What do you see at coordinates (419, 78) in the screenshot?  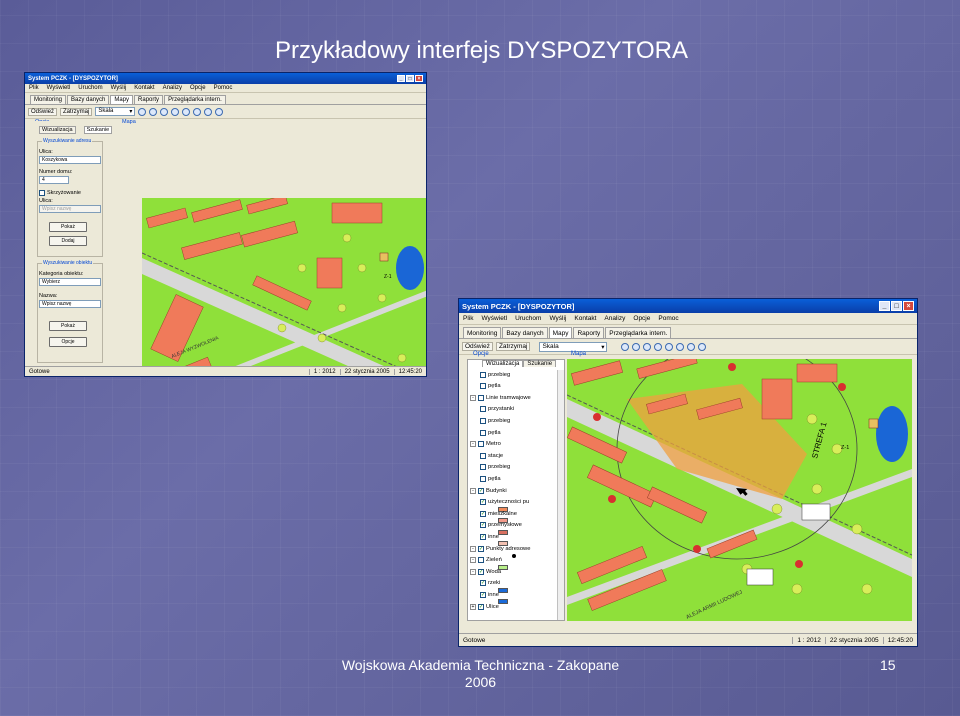 I see `close-icon: ×` at bounding box center [419, 78].